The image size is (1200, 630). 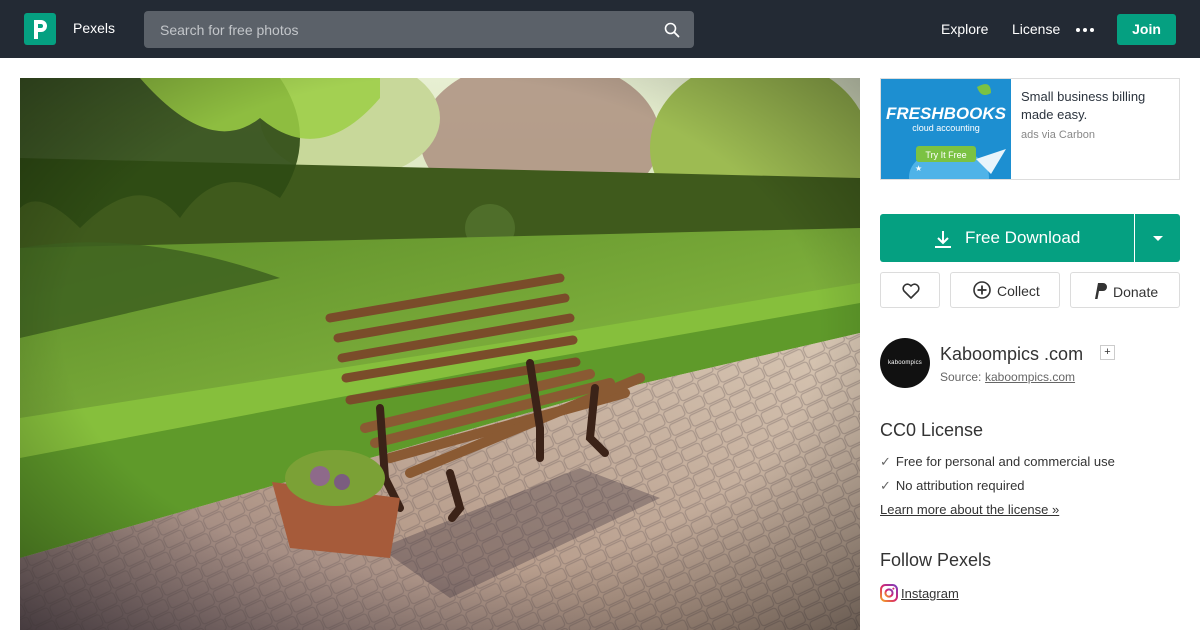 I want to click on license-point: ✓ Free for personal and commercial use, so click(x=997, y=462).